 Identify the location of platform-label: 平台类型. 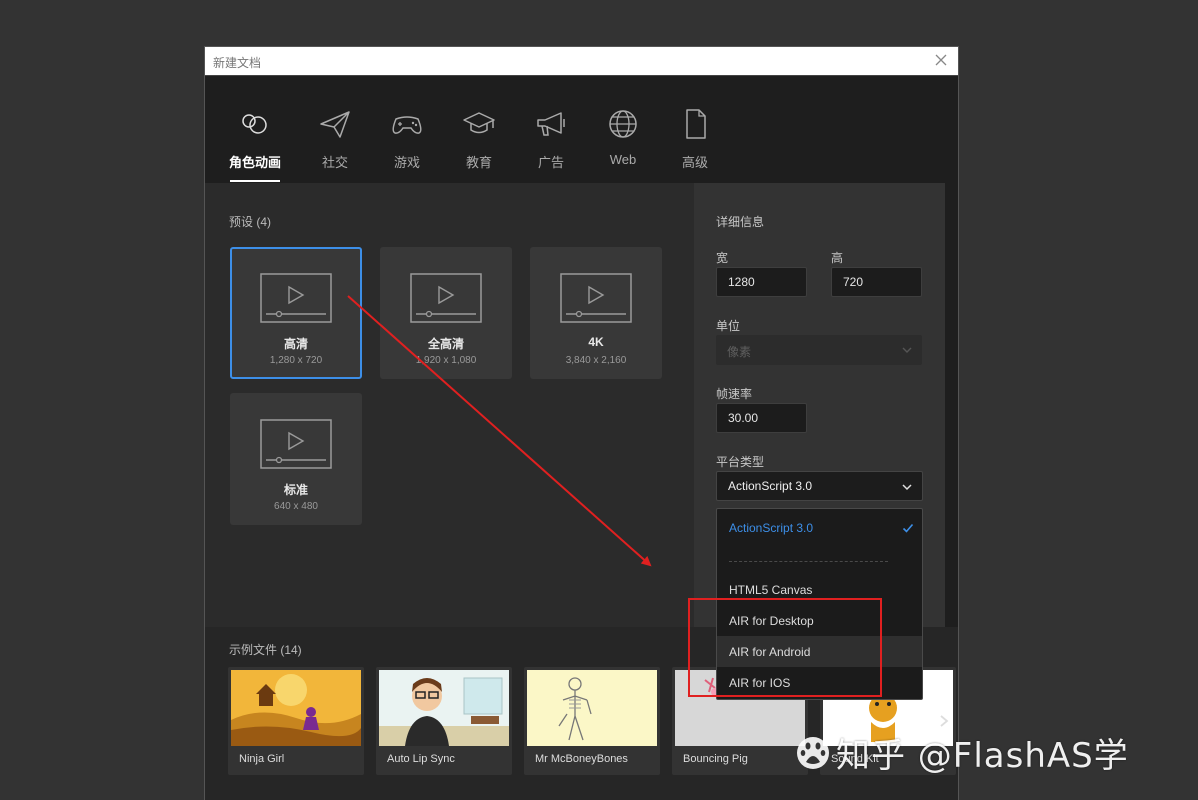
(740, 462).